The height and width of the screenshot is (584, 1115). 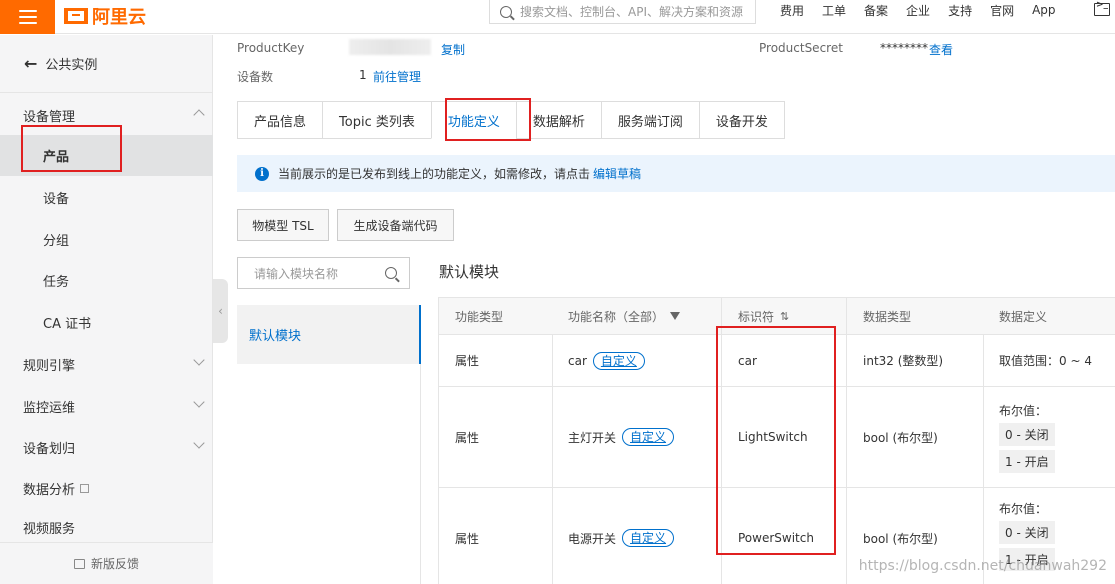 What do you see at coordinates (941, 49) in the screenshot?
I see `view-secret-link: 查看` at bounding box center [941, 49].